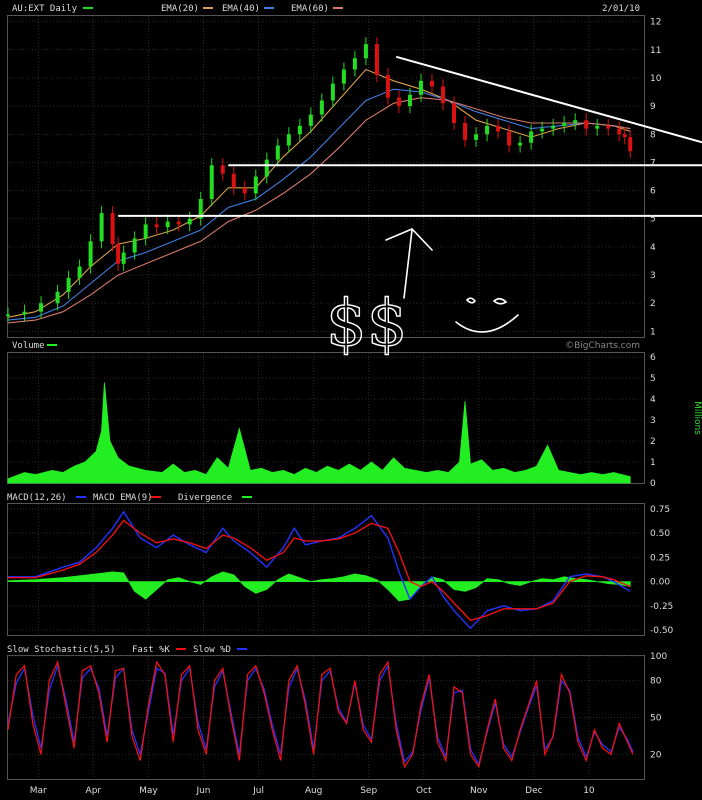 The image size is (702, 800). What do you see at coordinates (656, 755) in the screenshot?
I see `stoch-y-tick: 20` at bounding box center [656, 755].